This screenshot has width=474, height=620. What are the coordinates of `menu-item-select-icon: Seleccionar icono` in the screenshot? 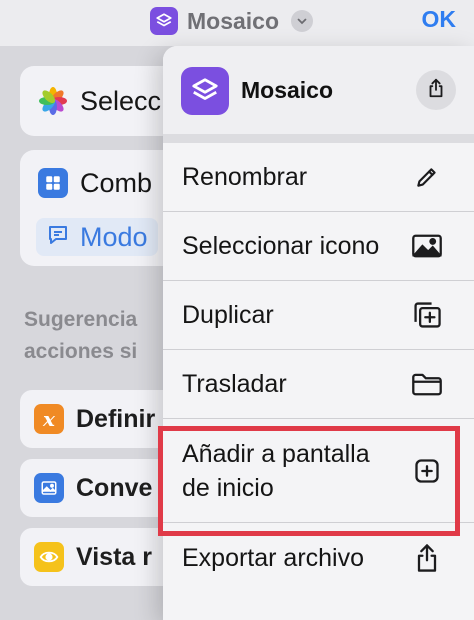 It's located at (318, 246).